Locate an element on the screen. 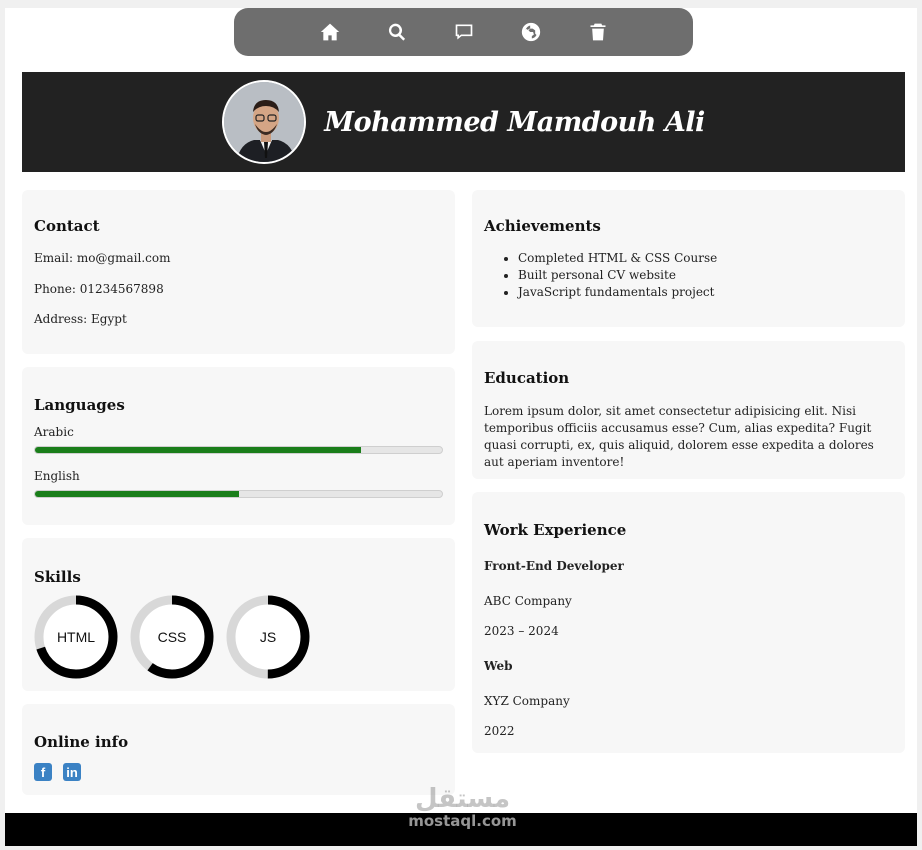 The width and height of the screenshot is (922, 850). comment-icon is located at coordinates (463, 32).